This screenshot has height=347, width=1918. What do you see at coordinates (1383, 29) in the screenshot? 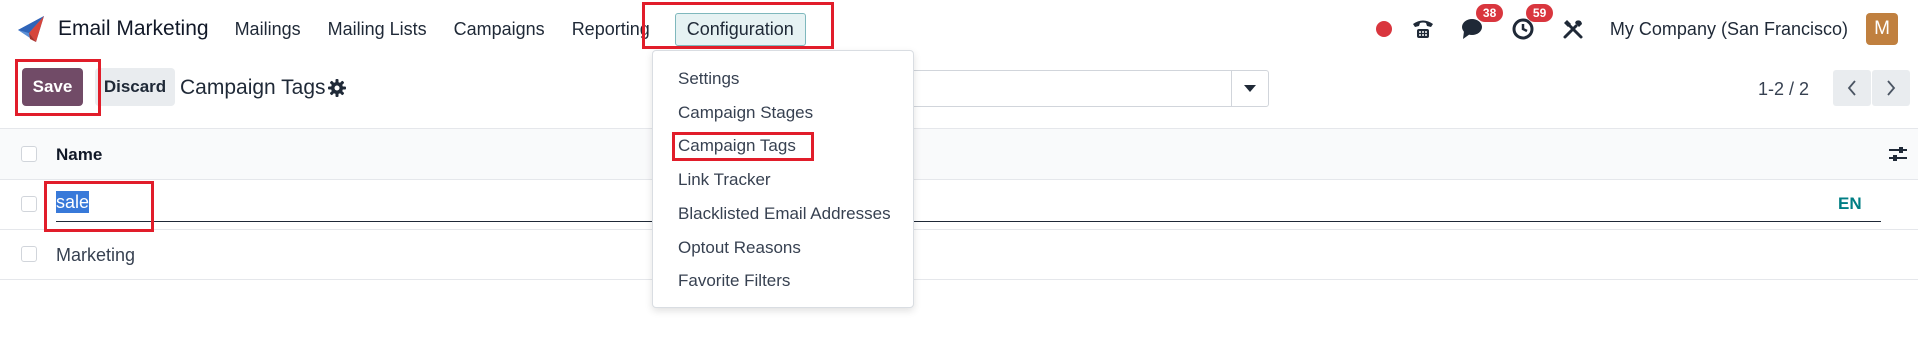
I see `recording-indicator` at bounding box center [1383, 29].